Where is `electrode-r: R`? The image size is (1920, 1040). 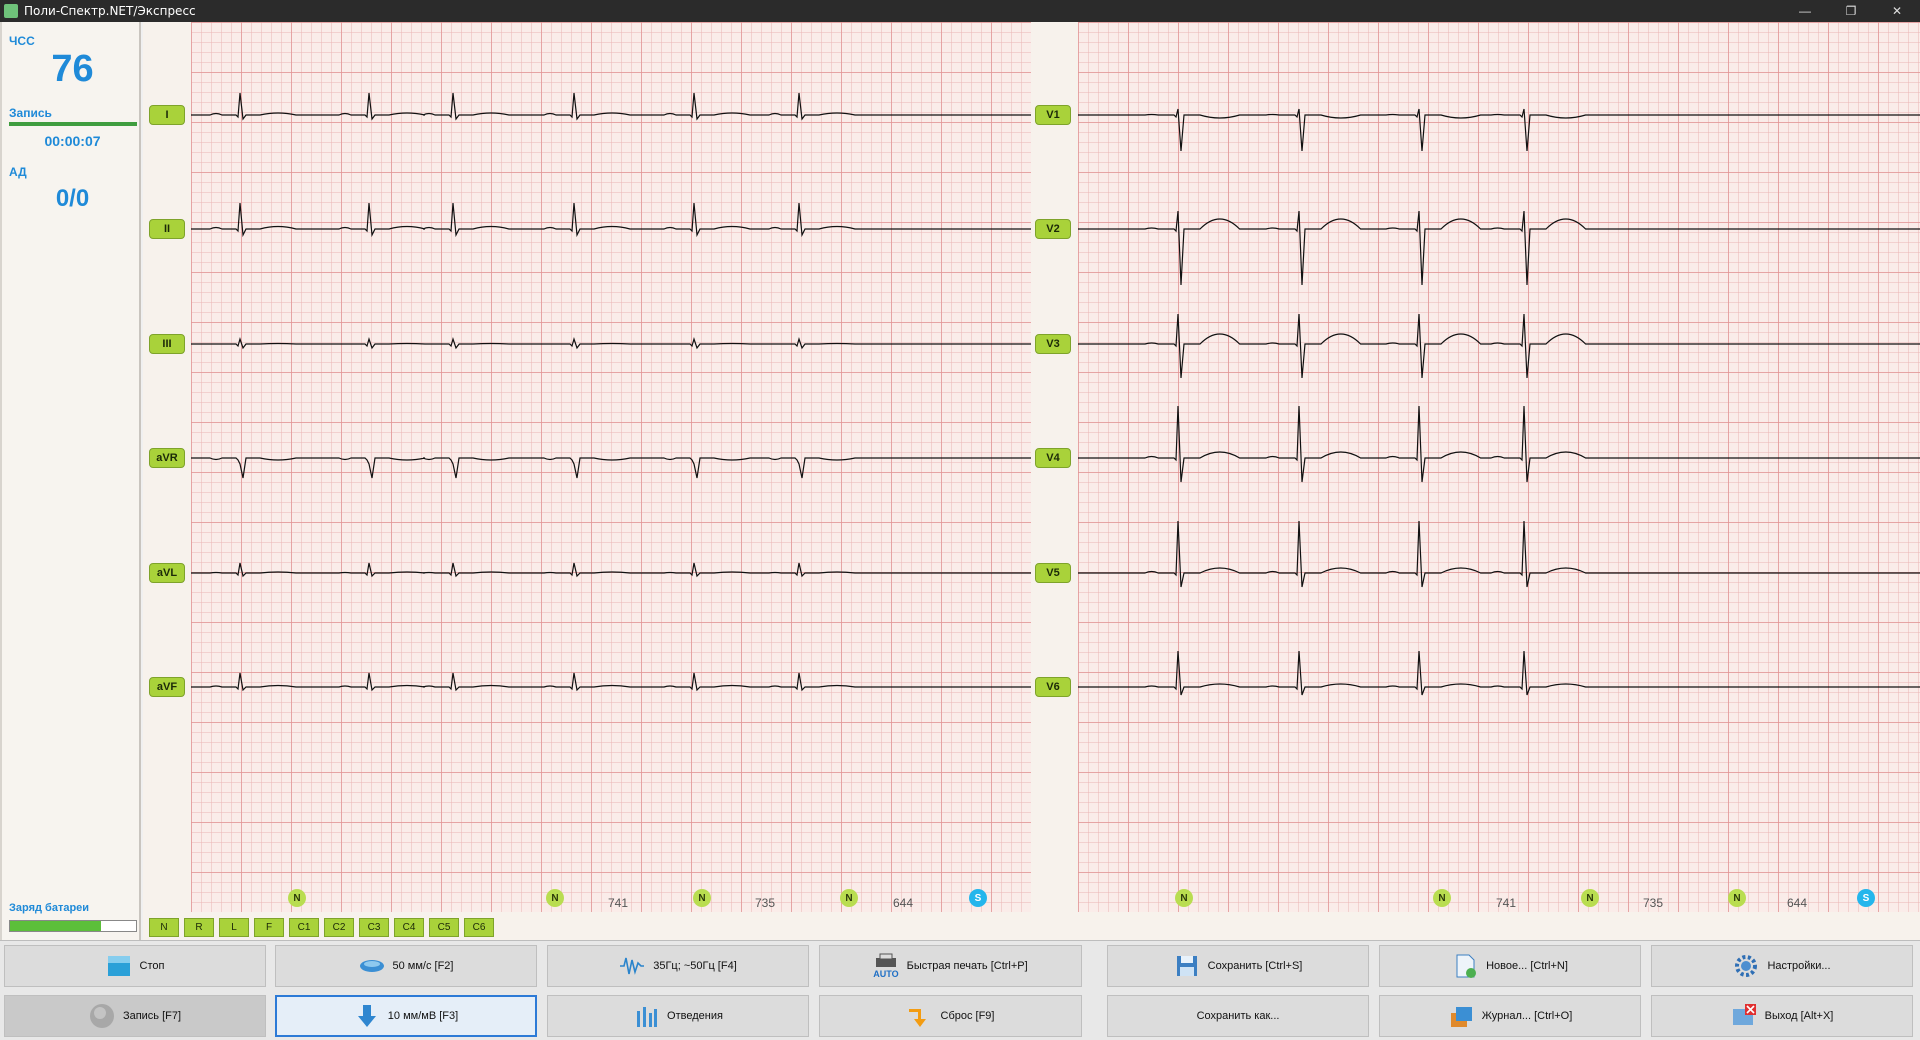
electrode-r: R is located at coordinates (199, 927).